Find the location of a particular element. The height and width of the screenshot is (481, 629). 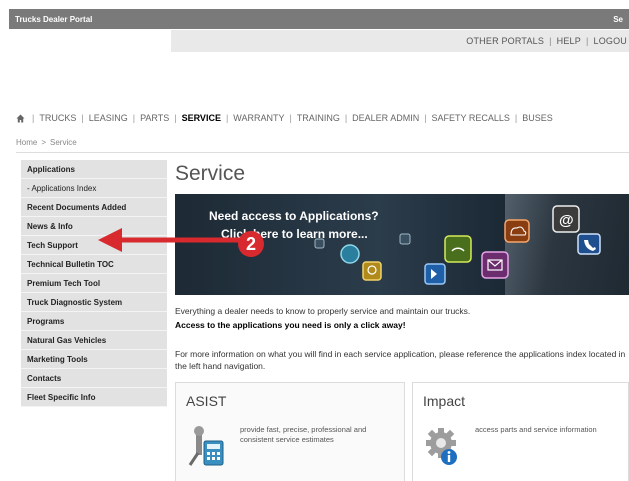

sidebar-item-natural-gas-vehicles: Natural Gas Vehicles is located at coordinates (94, 340).